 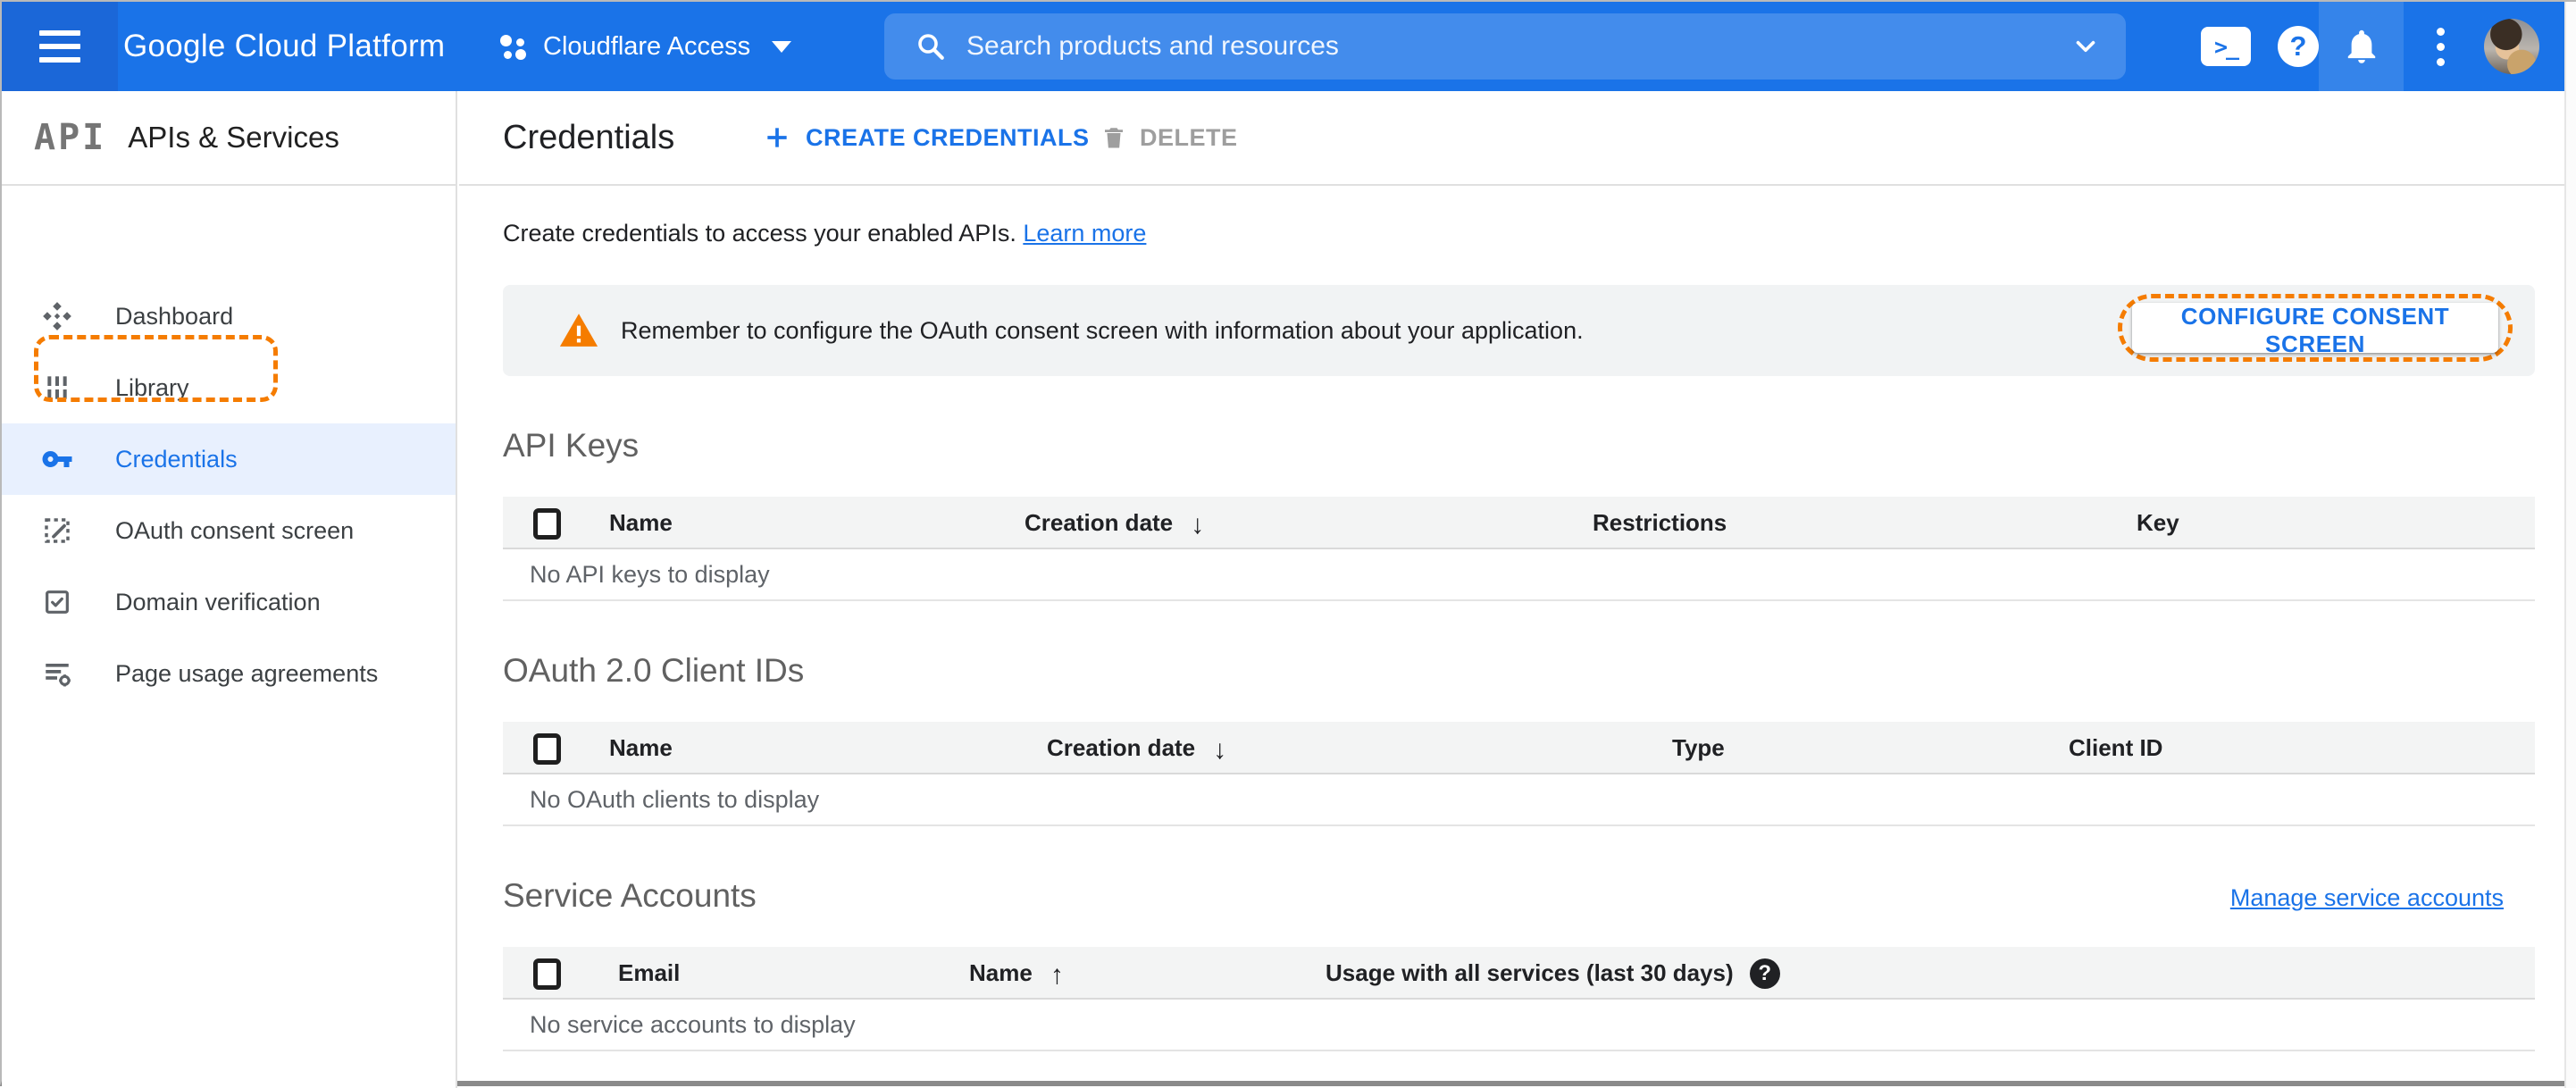 What do you see at coordinates (247, 673) in the screenshot?
I see `sidebar-item-label: Page usage agreements` at bounding box center [247, 673].